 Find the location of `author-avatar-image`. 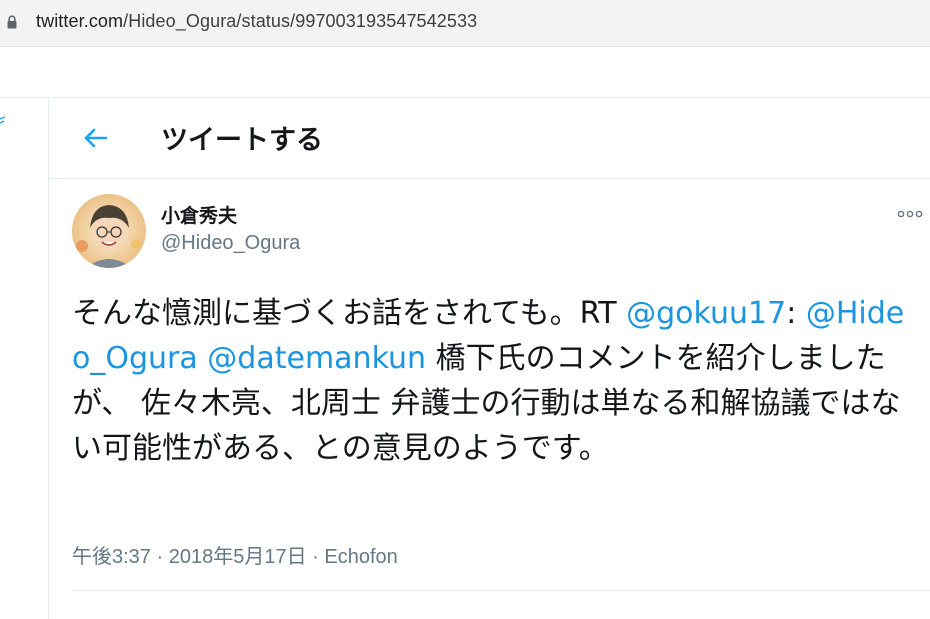

author-avatar-image is located at coordinates (109, 231).